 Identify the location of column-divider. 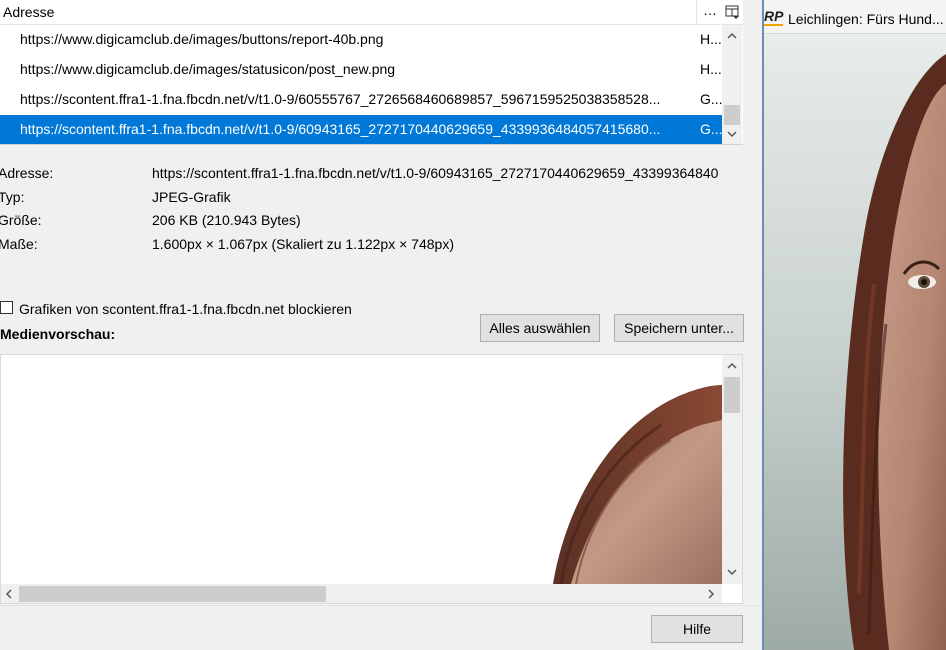
(696, 12).